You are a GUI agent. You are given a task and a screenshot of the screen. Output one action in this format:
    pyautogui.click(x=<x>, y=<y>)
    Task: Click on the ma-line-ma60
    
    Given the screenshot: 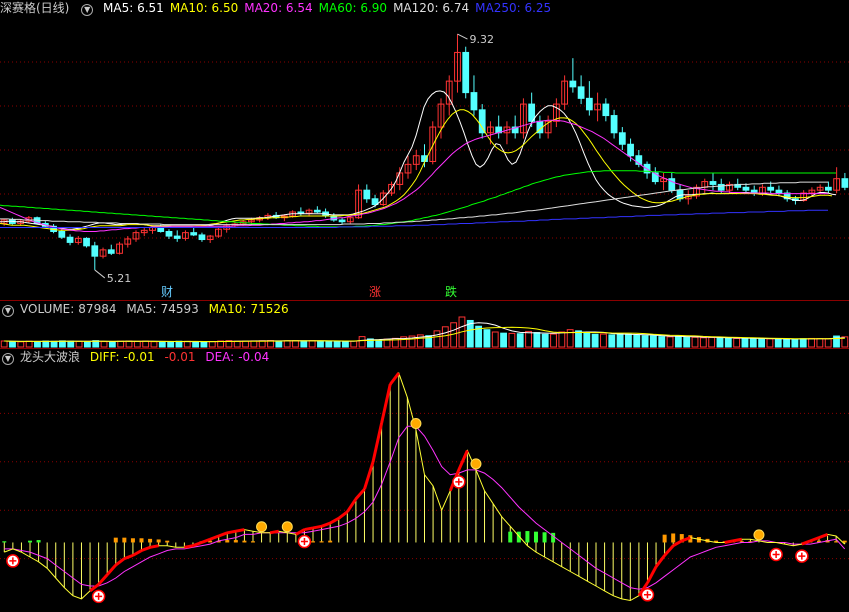 What is the action you would take?
    pyautogui.click(x=418, y=199)
    